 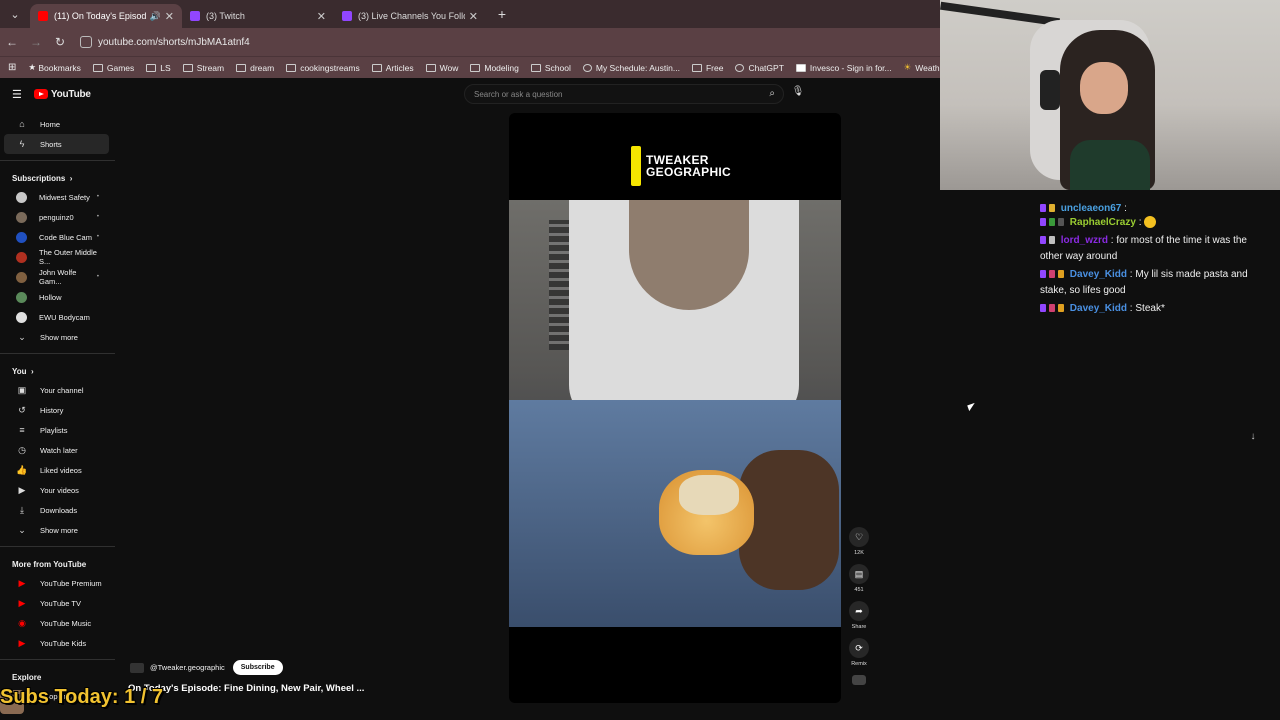 What do you see at coordinates (158, 68) in the screenshot?
I see `bookmark-item: LS` at bounding box center [158, 68].